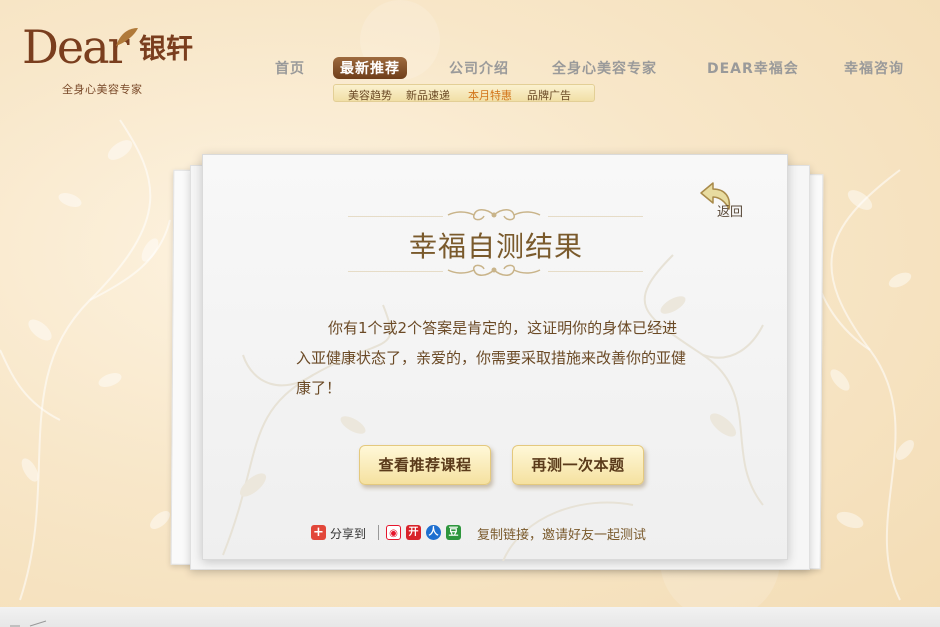  What do you see at coordinates (425, 465) in the screenshot?
I see `view-courses-button: 查看推荐课程` at bounding box center [425, 465].